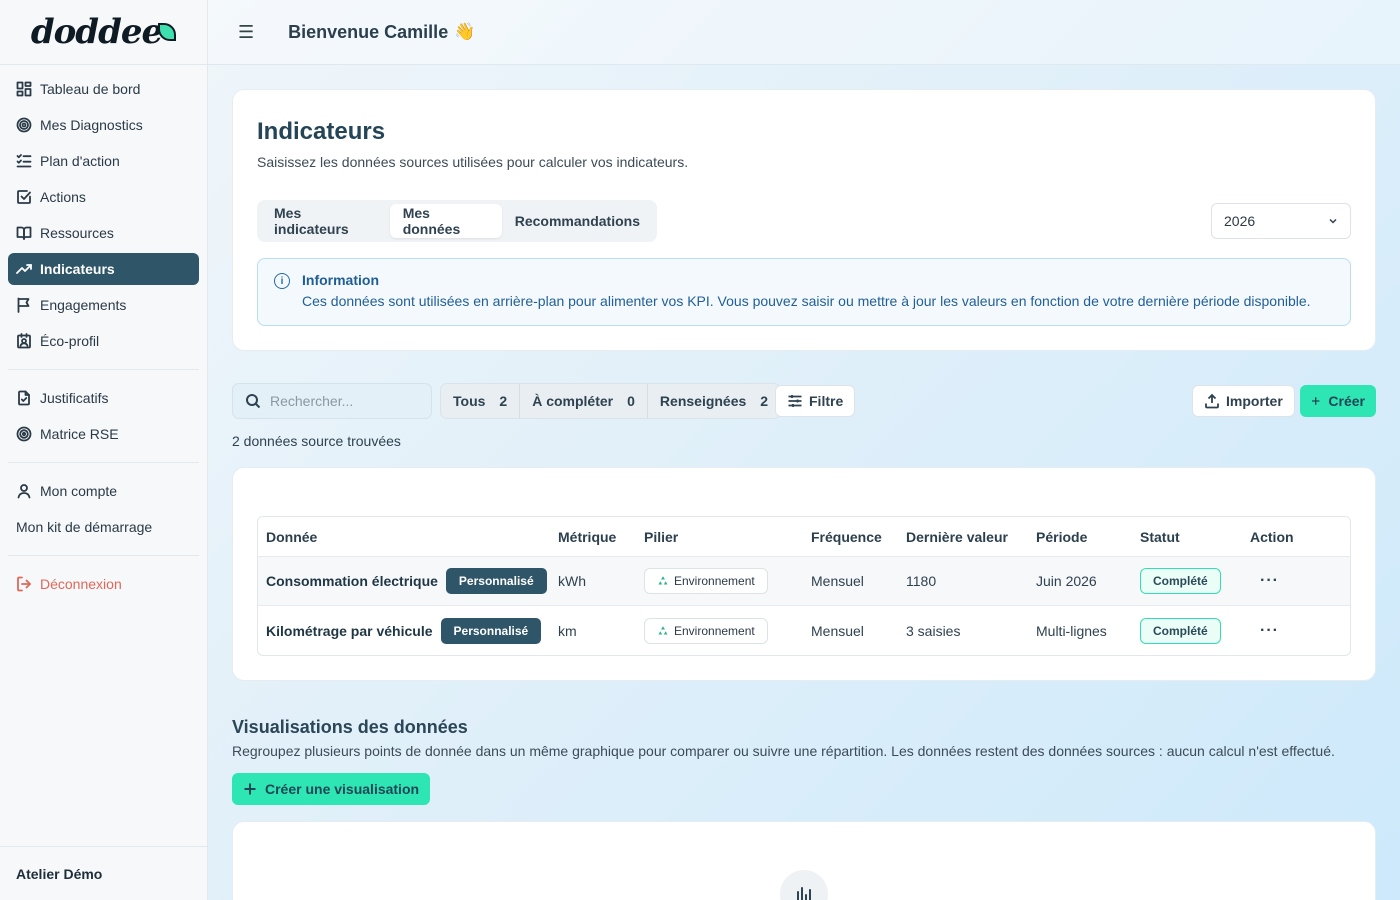  I want to click on column-header: Métrique, so click(601, 537).